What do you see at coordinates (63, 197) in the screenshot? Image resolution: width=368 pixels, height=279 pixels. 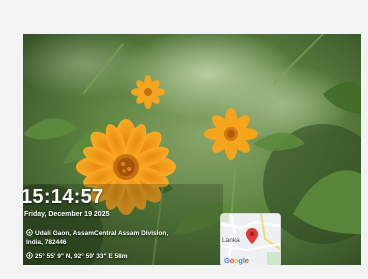 I see `timestamp-time: 15:14:57` at bounding box center [63, 197].